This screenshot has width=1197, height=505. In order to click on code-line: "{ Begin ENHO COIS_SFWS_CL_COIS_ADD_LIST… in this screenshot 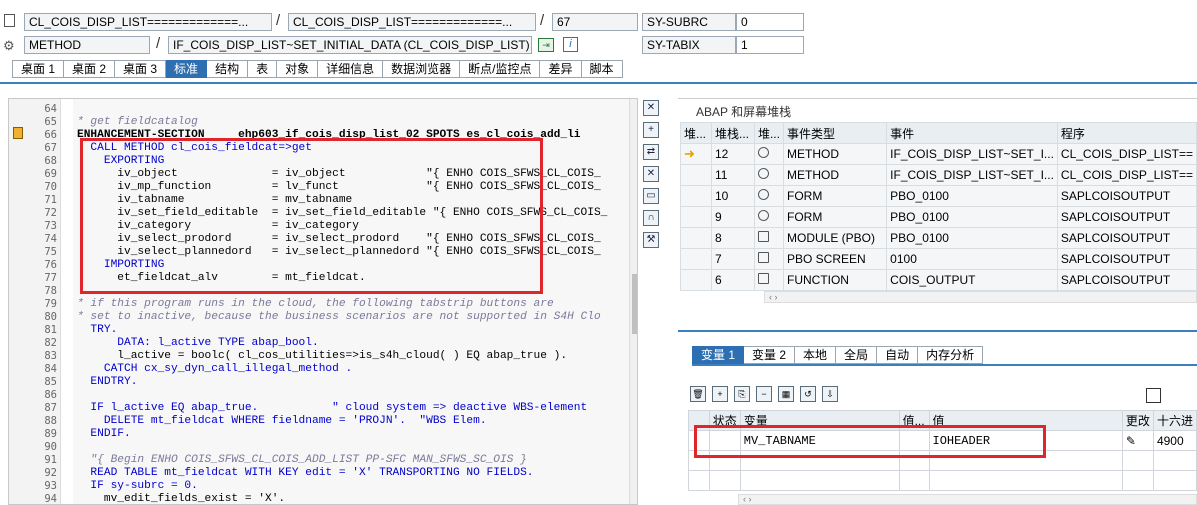, I will do `click(301, 460)`.